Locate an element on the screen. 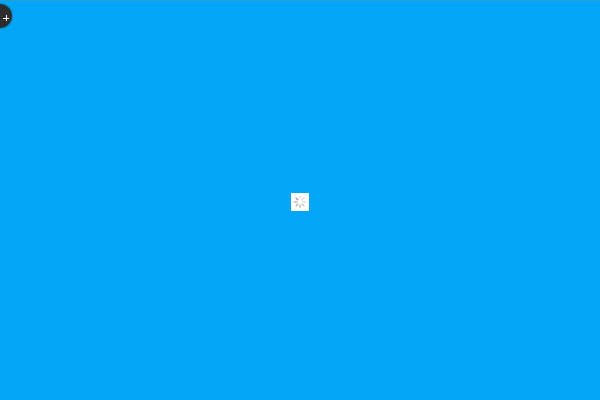 Image resolution: width=600 pixels, height=400 pixels. plus-icon is located at coordinates (6, 18).